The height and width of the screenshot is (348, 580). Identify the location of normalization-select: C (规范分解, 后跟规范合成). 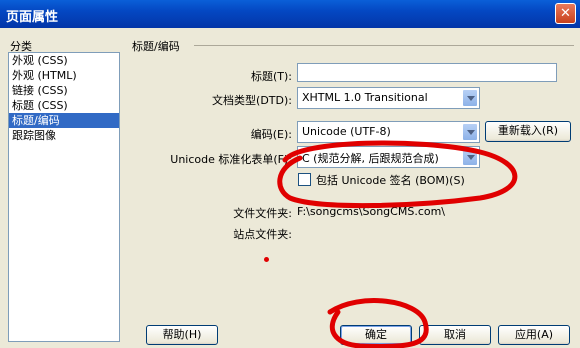
(388, 157).